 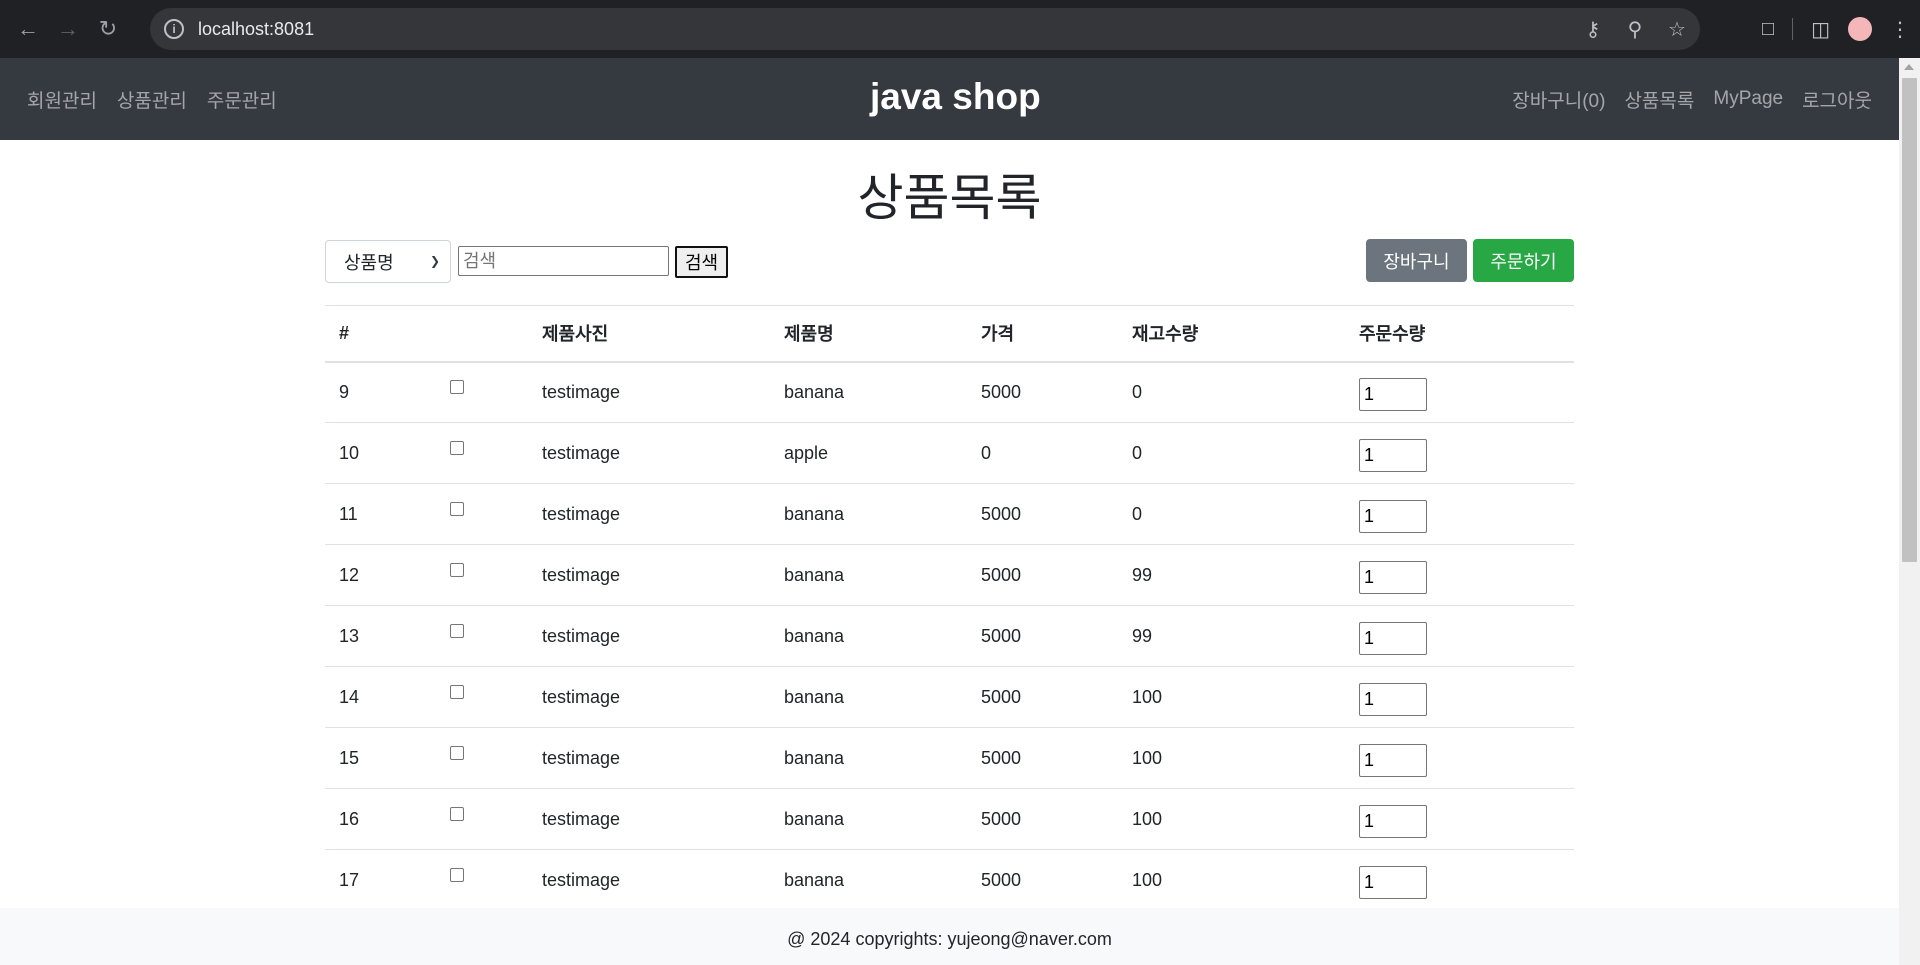 What do you see at coordinates (377, 453) in the screenshot?
I see `row-number: 10` at bounding box center [377, 453].